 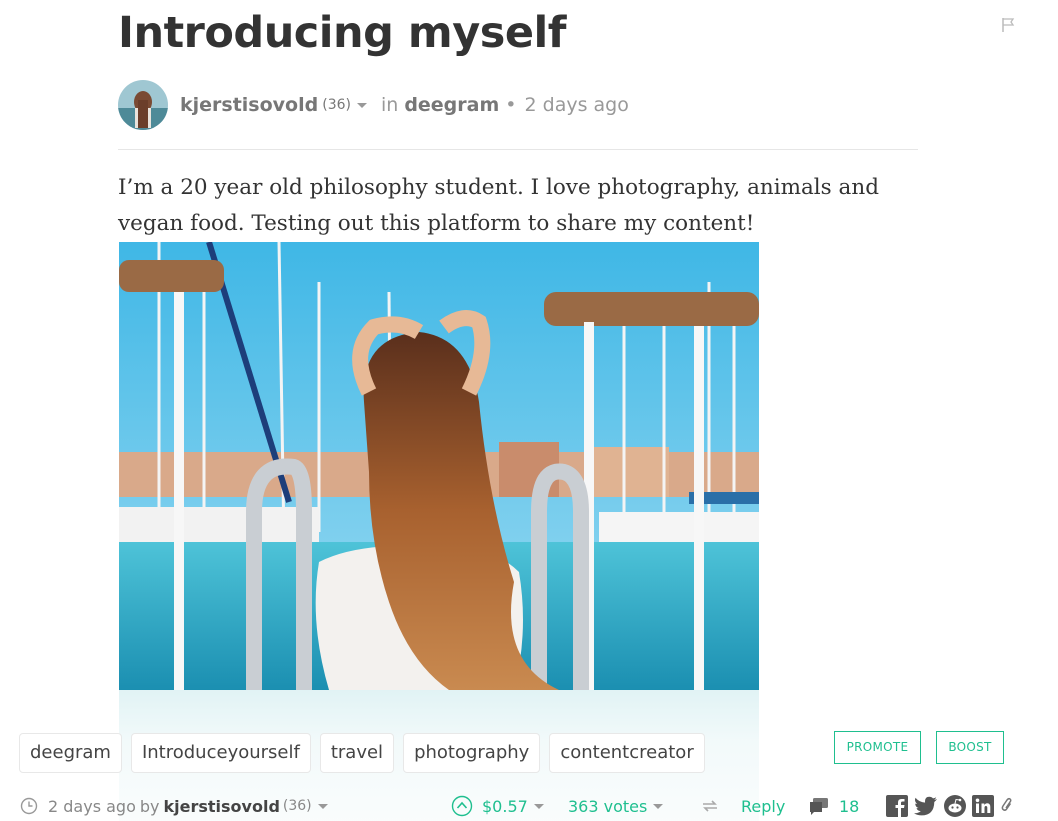 I want to click on tag-item: deegram, so click(x=70, y=753).